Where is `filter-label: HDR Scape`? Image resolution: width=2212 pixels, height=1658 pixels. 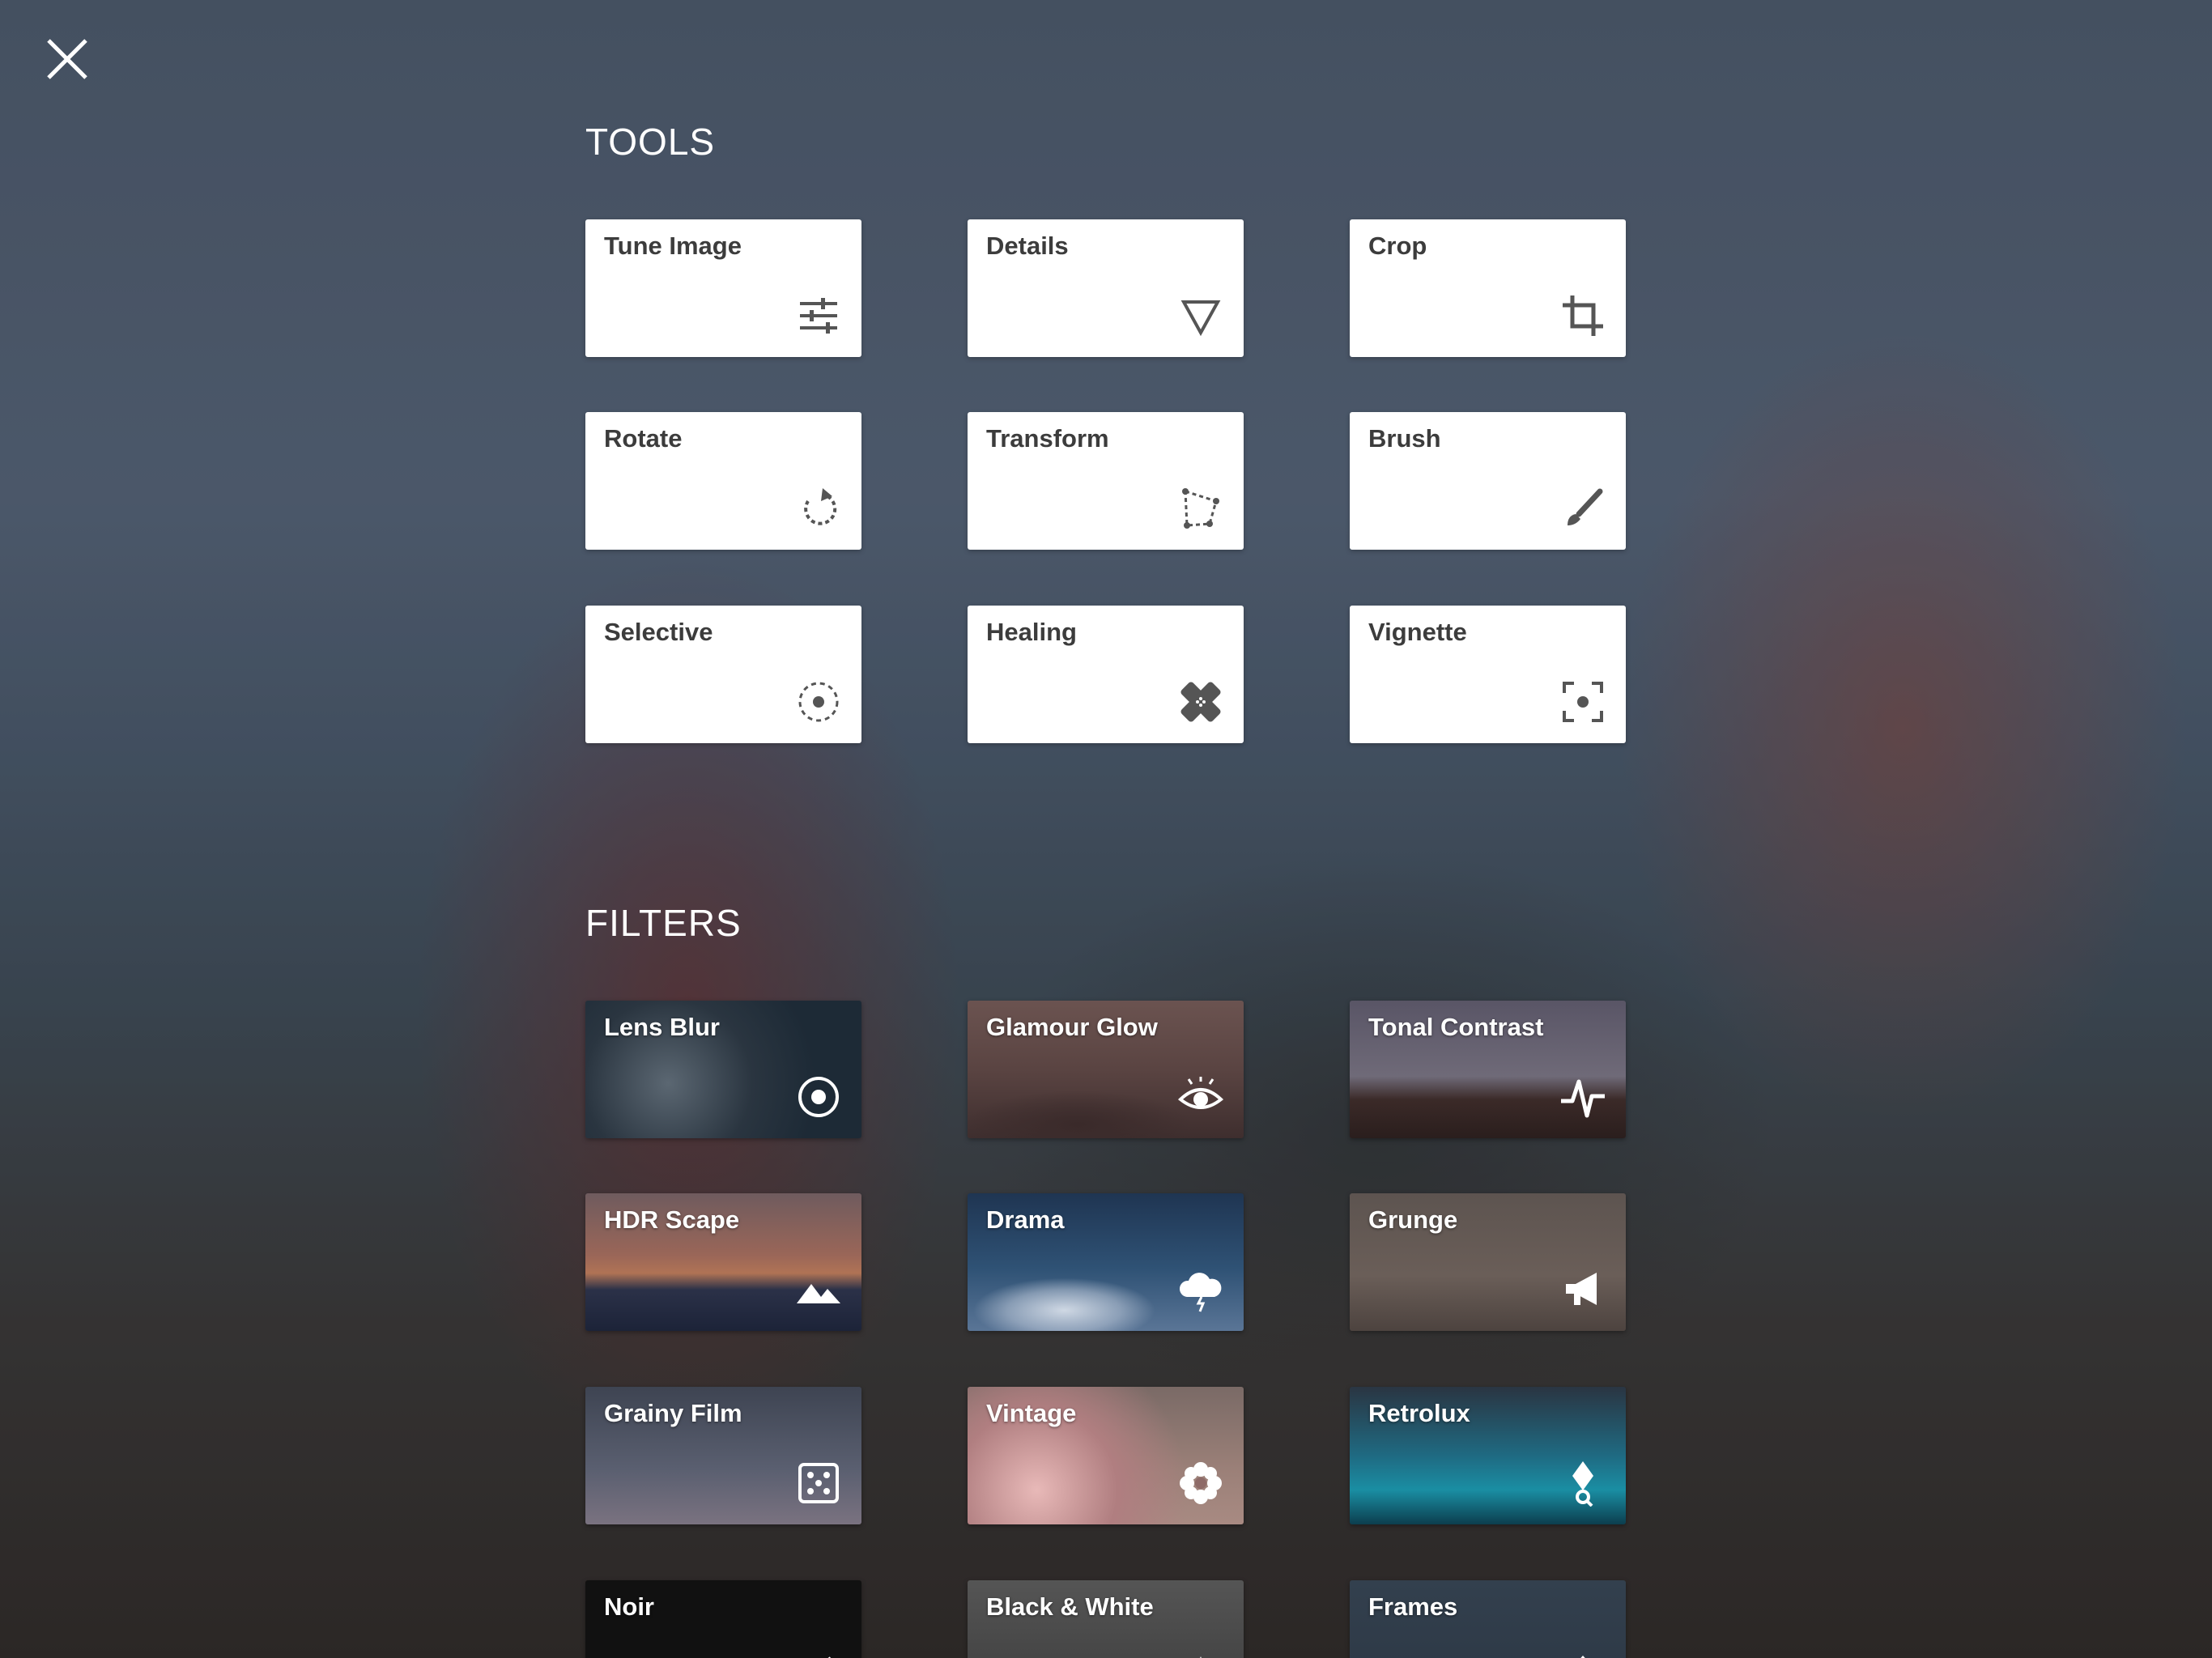 filter-label: HDR Scape is located at coordinates (672, 1219).